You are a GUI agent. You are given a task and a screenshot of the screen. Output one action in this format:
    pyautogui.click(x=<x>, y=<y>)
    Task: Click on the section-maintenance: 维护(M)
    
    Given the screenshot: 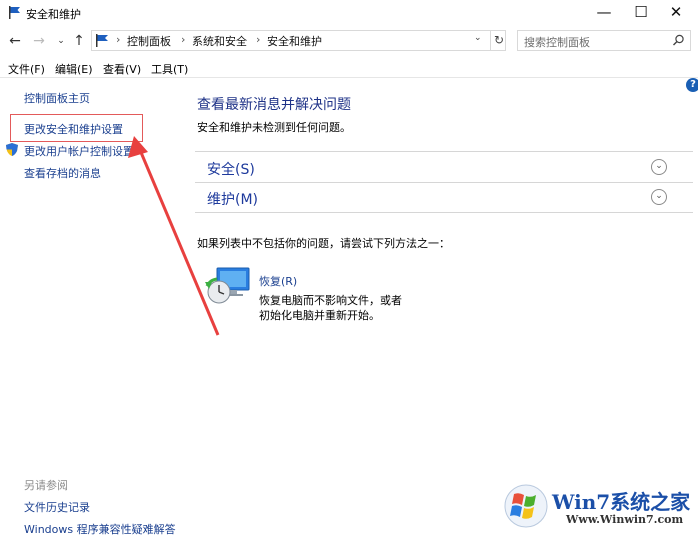 What is the action you would take?
    pyautogui.click(x=232, y=199)
    